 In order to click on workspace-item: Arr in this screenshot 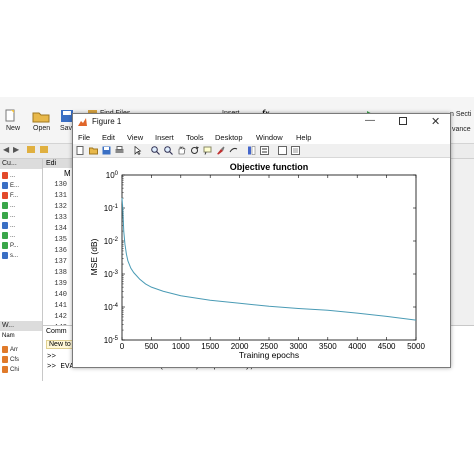, I will do `click(22, 350)`.